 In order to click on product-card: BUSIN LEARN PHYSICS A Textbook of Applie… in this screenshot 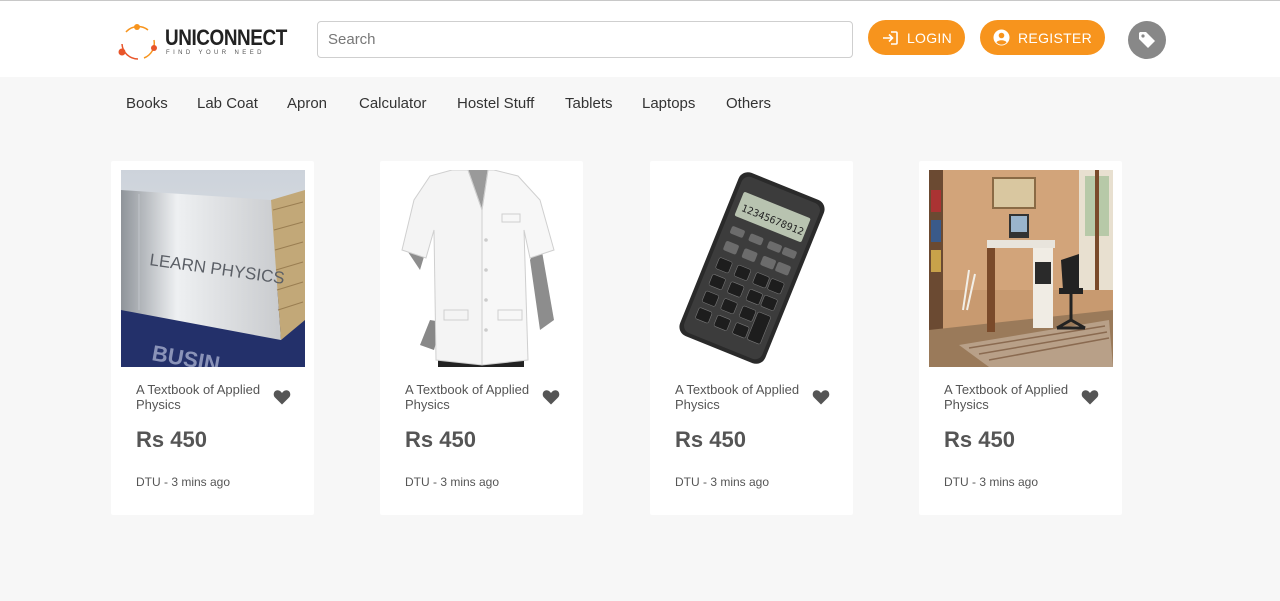, I will do `click(212, 338)`.